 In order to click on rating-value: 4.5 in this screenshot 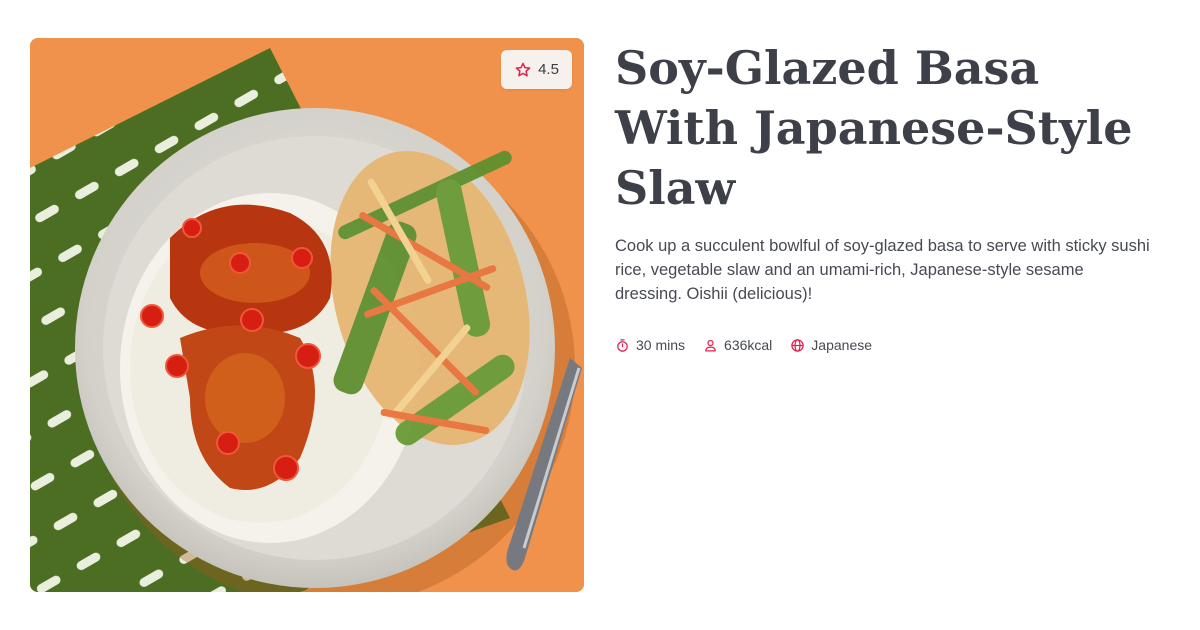, I will do `click(548, 69)`.